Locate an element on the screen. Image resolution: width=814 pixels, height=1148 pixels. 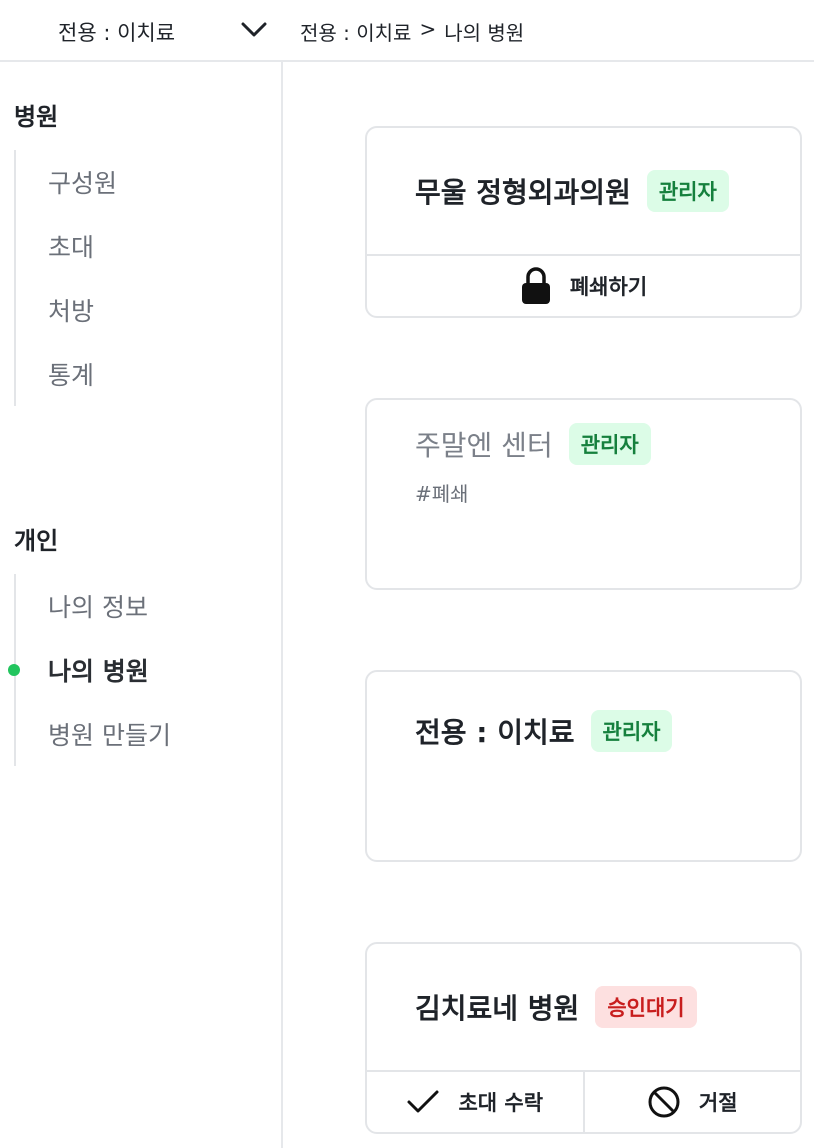
lock-icon is located at coordinates (536, 286).